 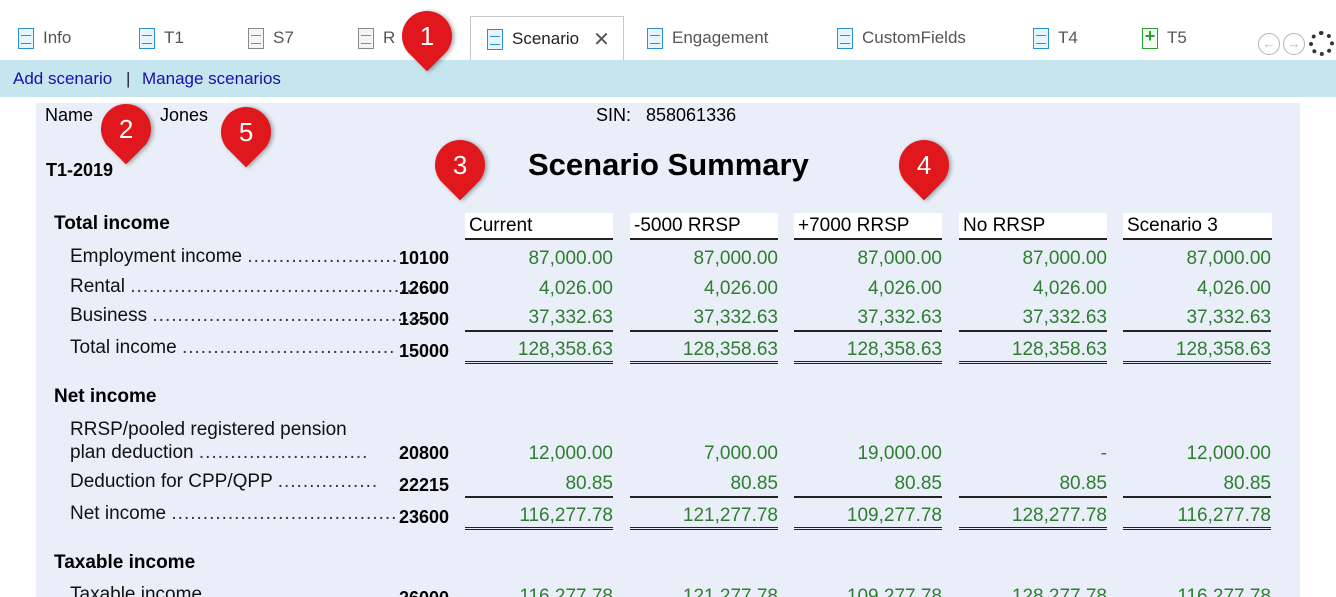 I want to click on add-scenario-link: Add scenario, so click(x=62, y=79).